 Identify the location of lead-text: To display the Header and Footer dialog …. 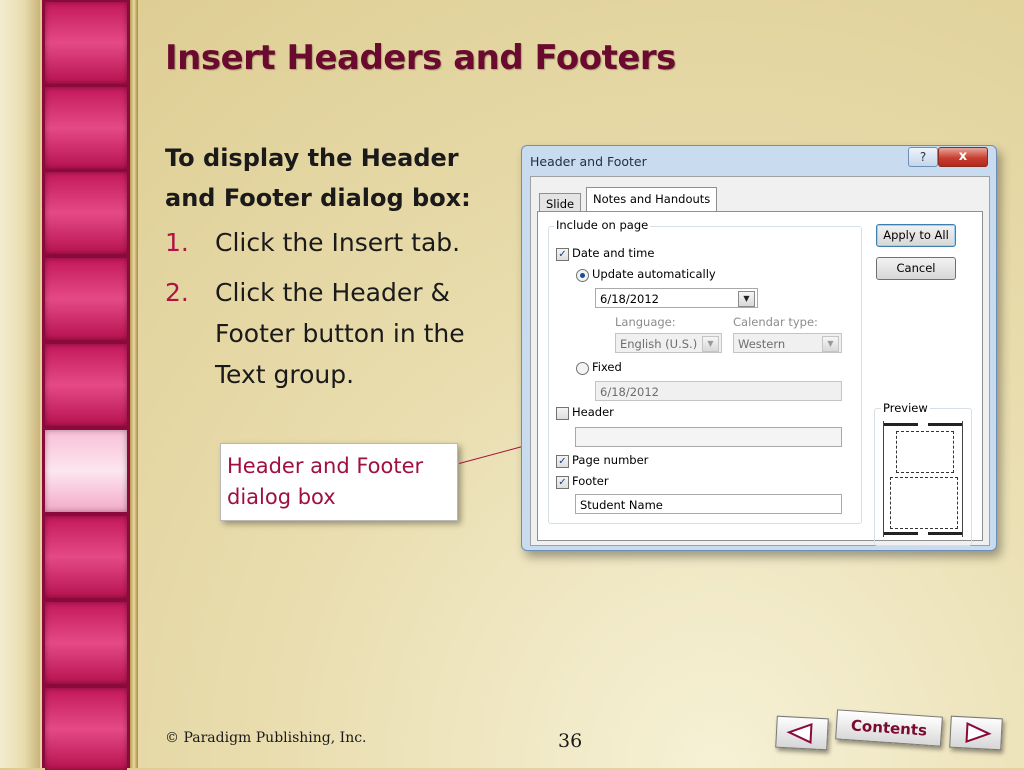
(318, 178).